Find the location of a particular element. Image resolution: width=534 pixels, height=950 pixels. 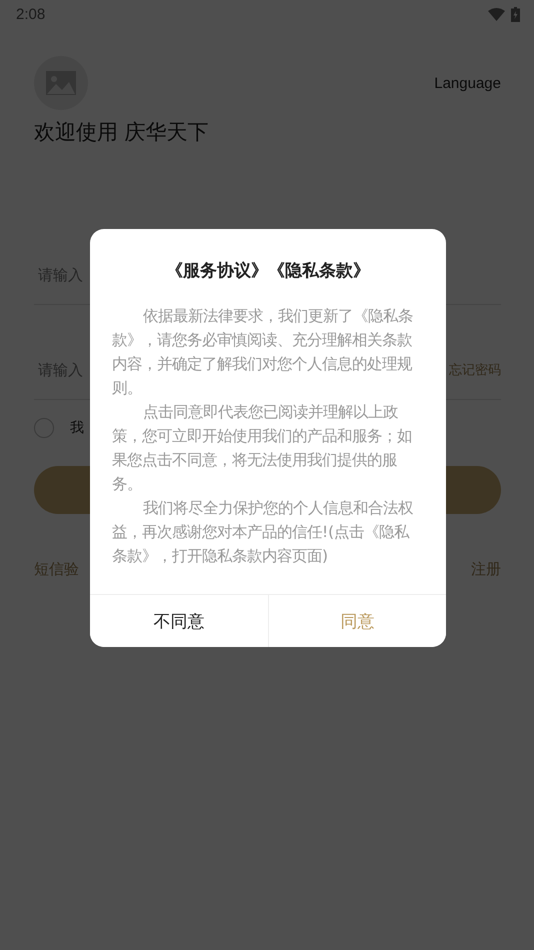

dialog-paragraph: 点击同意即代表您已阅读并理解以上政策，您可立即开始使用我们的产品和服务；如果您点击不同意，将无法使用我们提供的服务。 is located at coordinates (262, 448).